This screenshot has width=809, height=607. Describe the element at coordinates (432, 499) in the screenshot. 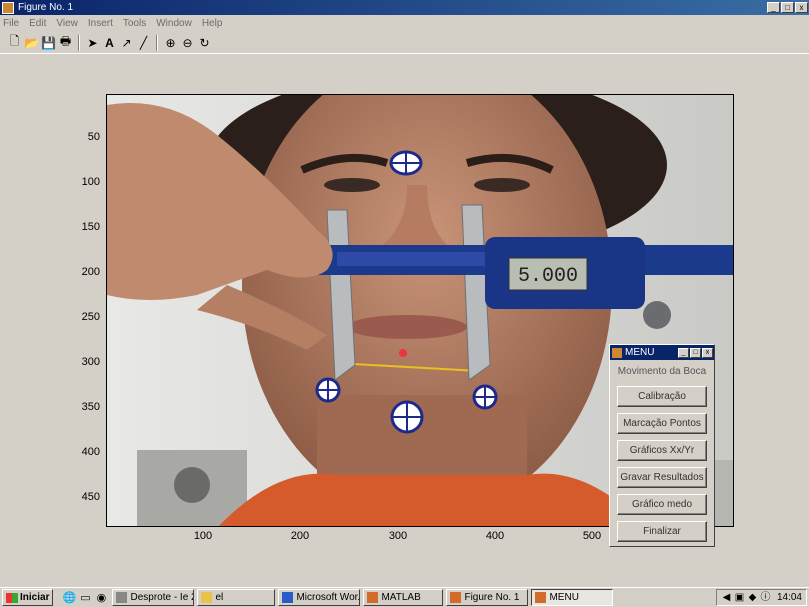

I see `orange-shirt` at that location.